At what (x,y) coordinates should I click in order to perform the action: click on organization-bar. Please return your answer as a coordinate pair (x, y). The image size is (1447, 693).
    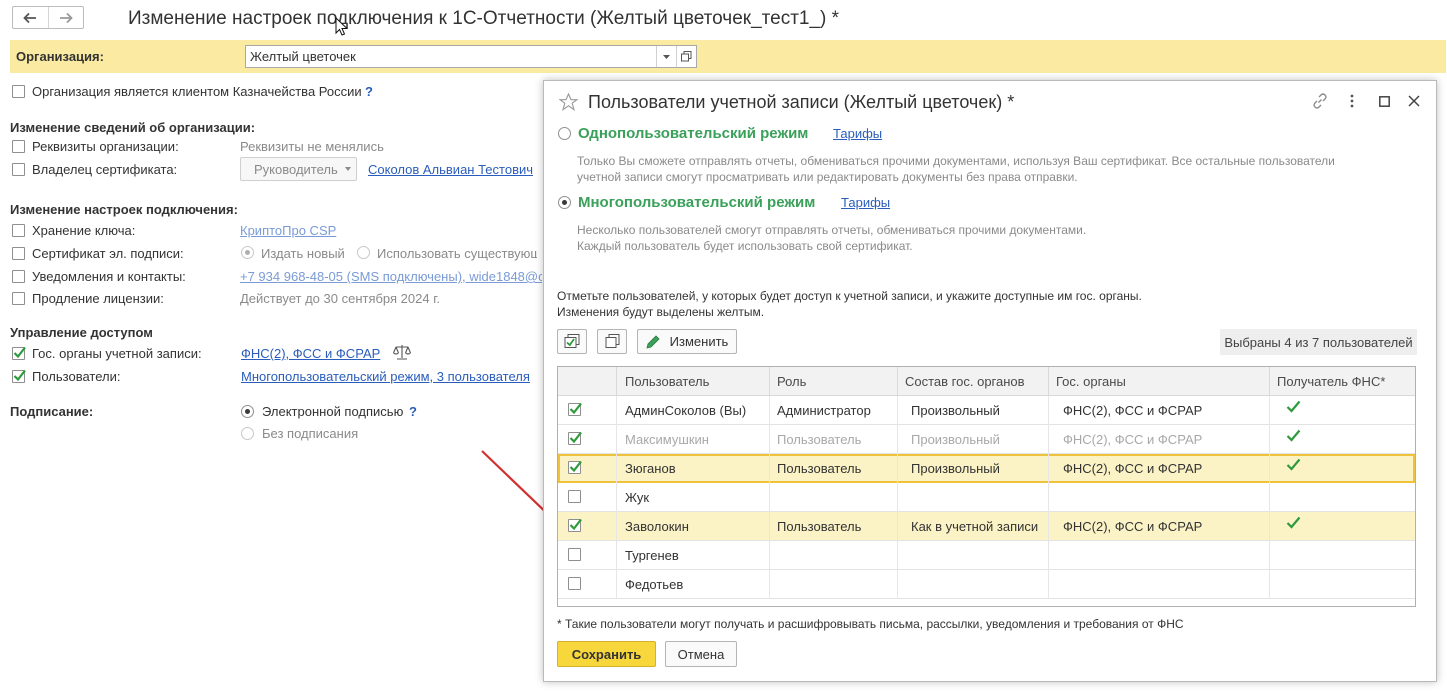
    Looking at the image, I should click on (728, 56).